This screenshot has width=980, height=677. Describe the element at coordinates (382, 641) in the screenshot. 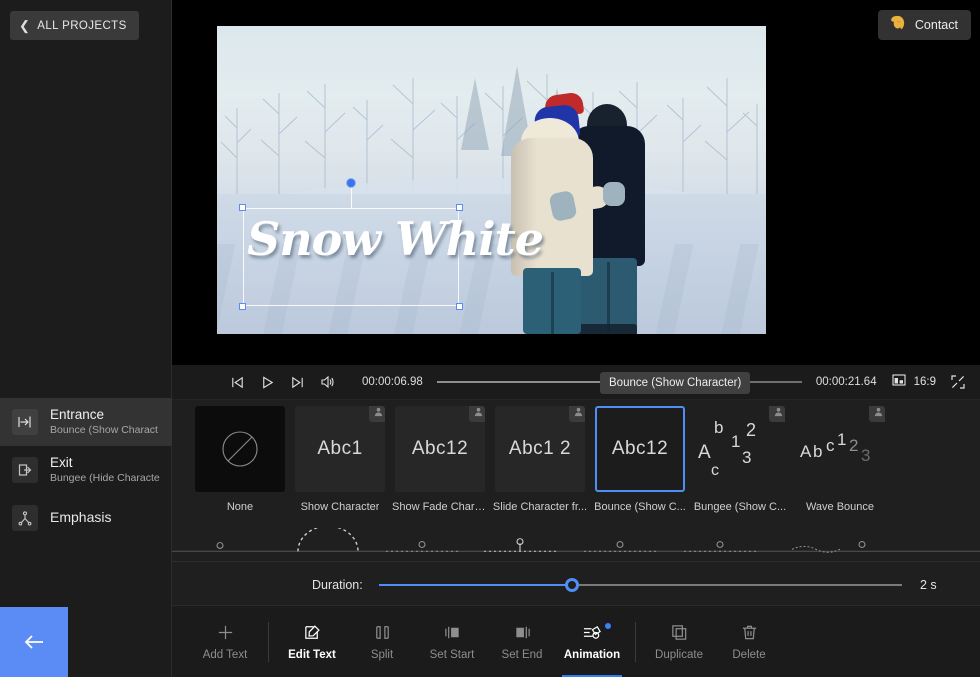

I see `split-button: Split` at that location.